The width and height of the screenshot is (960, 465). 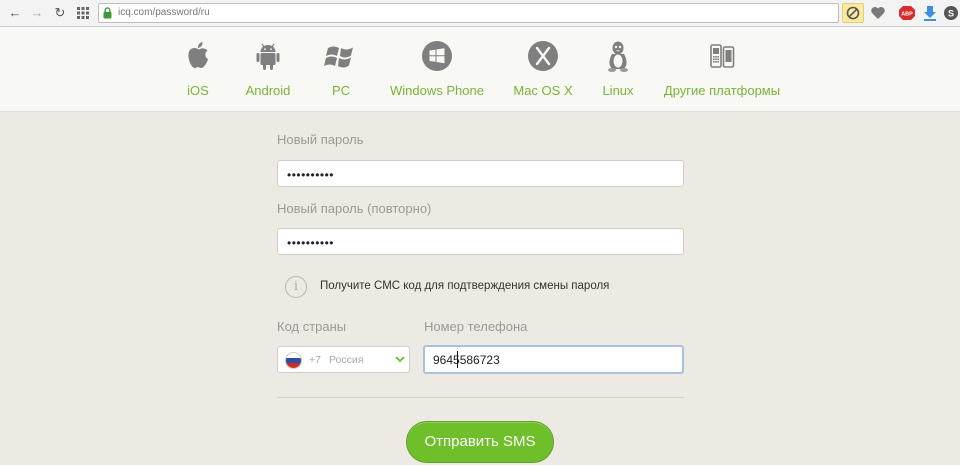 What do you see at coordinates (315, 360) in the screenshot?
I see `country-code-value: +7` at bounding box center [315, 360].